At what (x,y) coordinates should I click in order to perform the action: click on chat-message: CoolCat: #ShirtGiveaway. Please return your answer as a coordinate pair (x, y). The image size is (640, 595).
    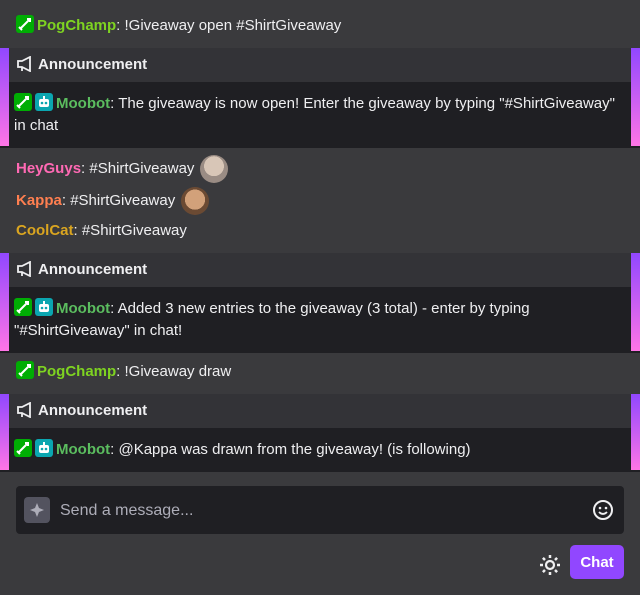
    Looking at the image, I should click on (320, 231).